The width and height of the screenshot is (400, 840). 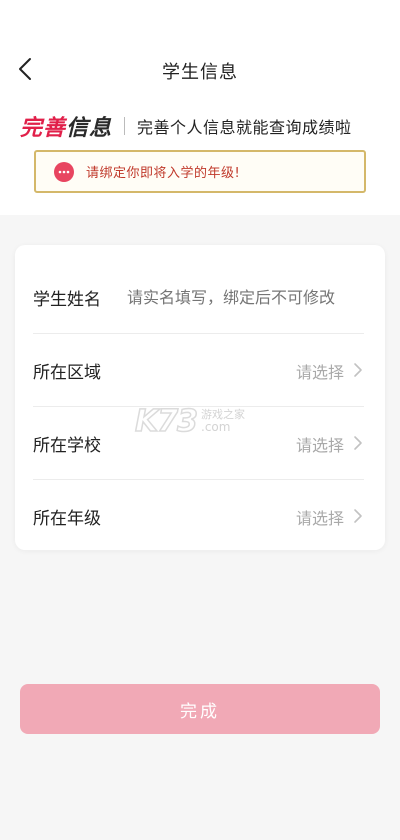 I want to click on school-row: 所在学校 请选择, so click(x=205, y=443).